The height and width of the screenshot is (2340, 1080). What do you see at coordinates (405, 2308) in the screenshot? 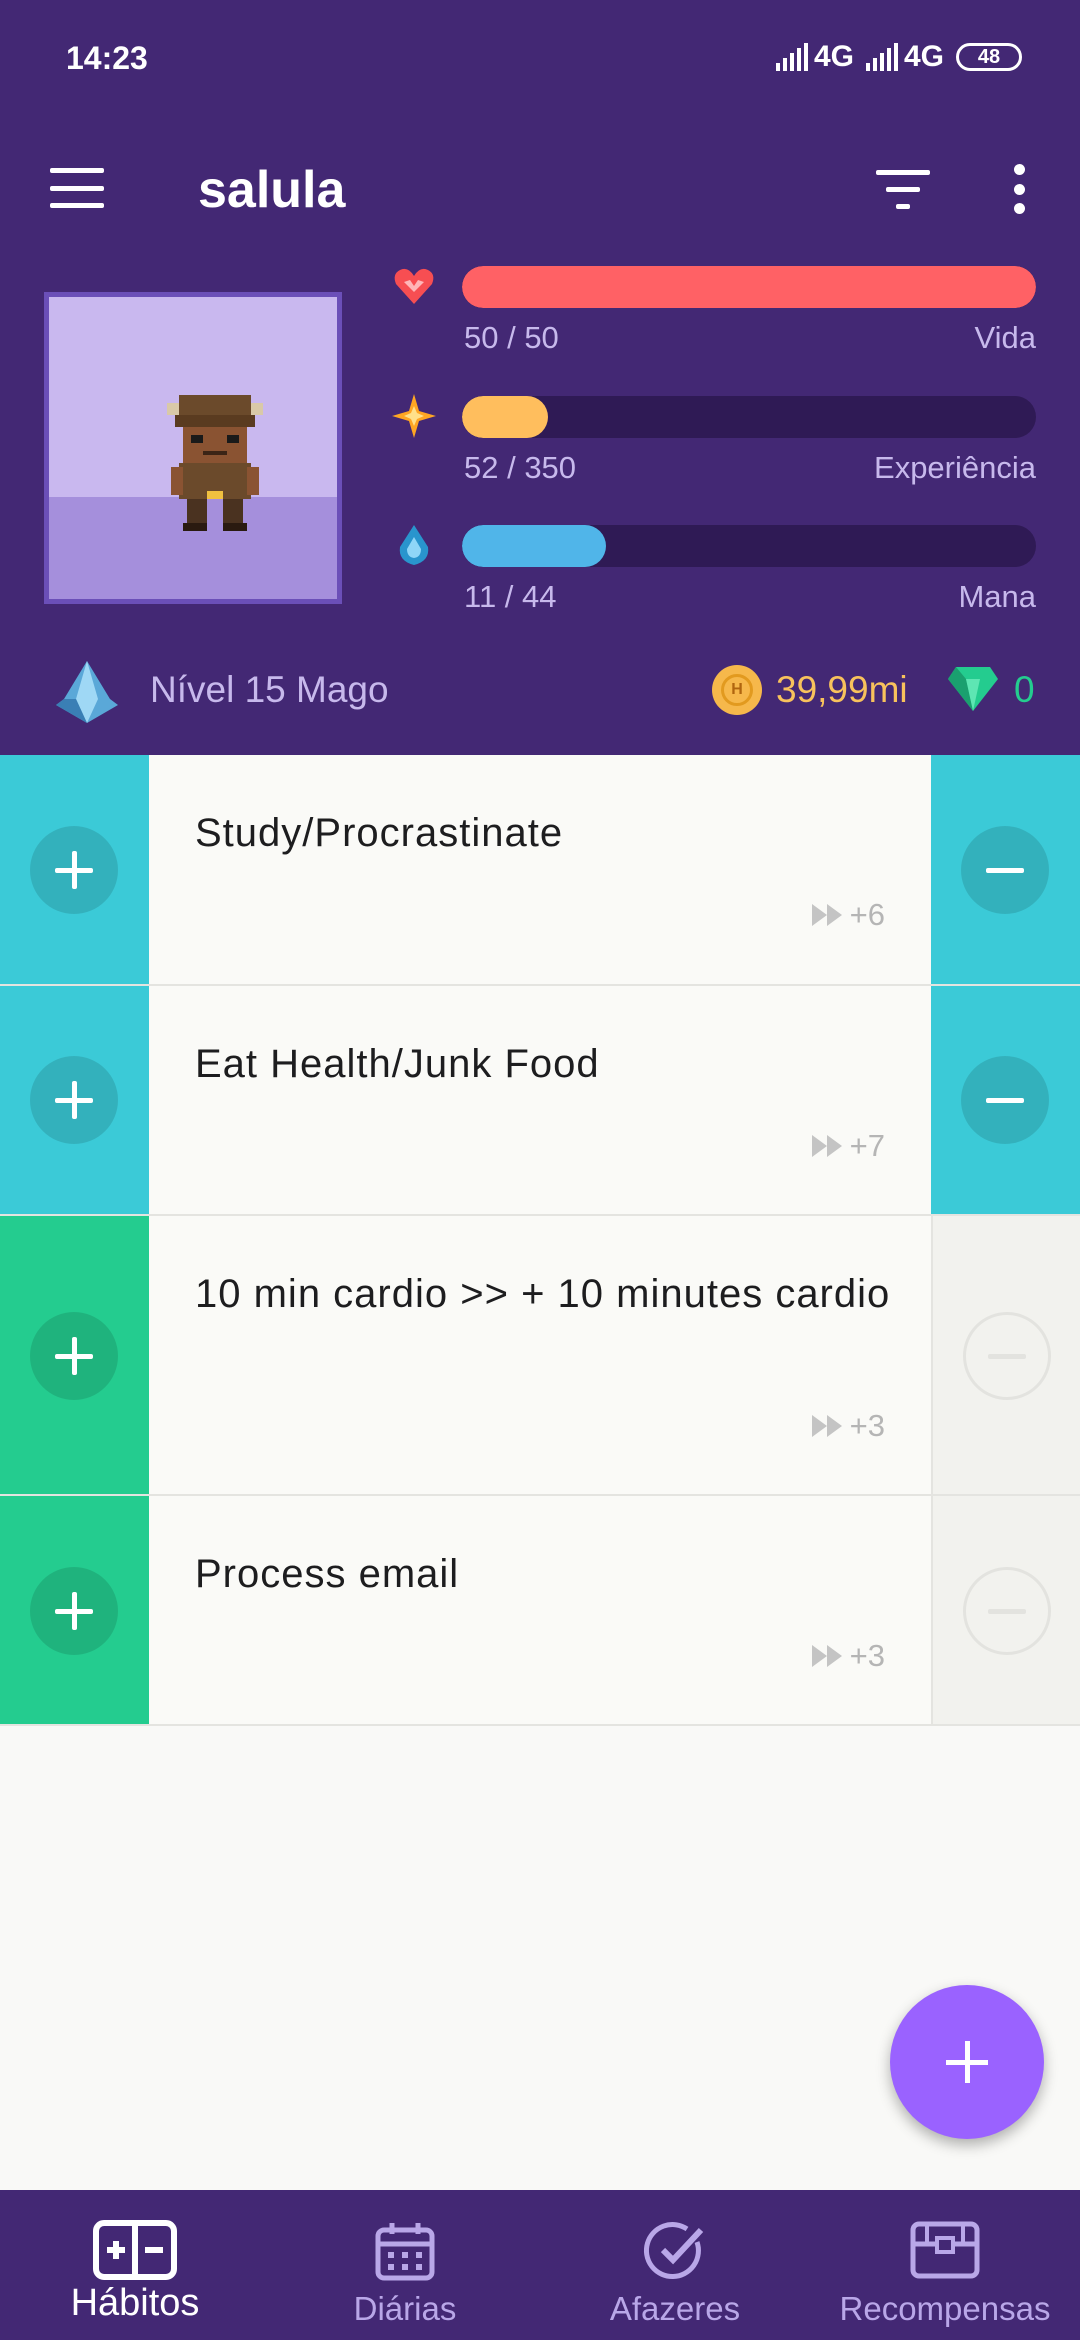
I see `tab-dailies-label: Diárias` at bounding box center [405, 2308].